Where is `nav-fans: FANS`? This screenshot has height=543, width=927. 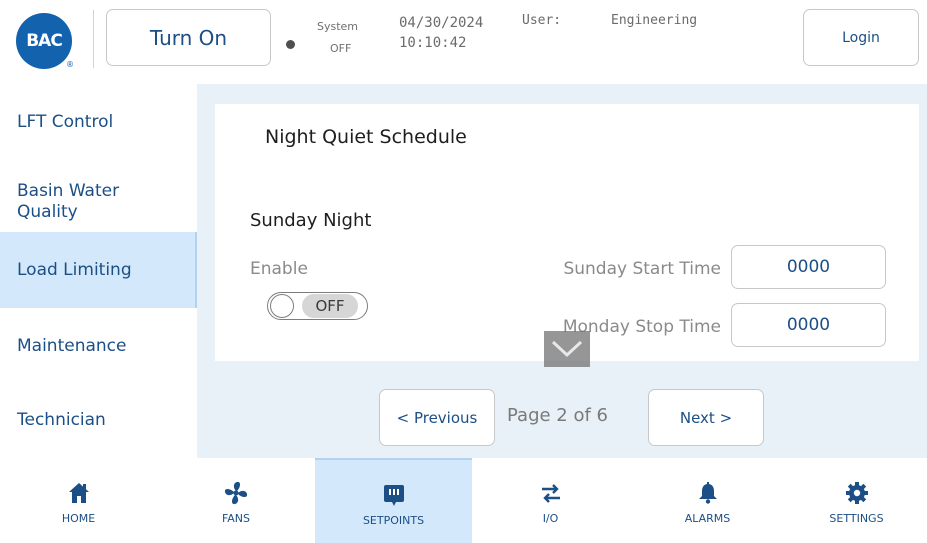
nav-fans: FANS is located at coordinates (236, 500).